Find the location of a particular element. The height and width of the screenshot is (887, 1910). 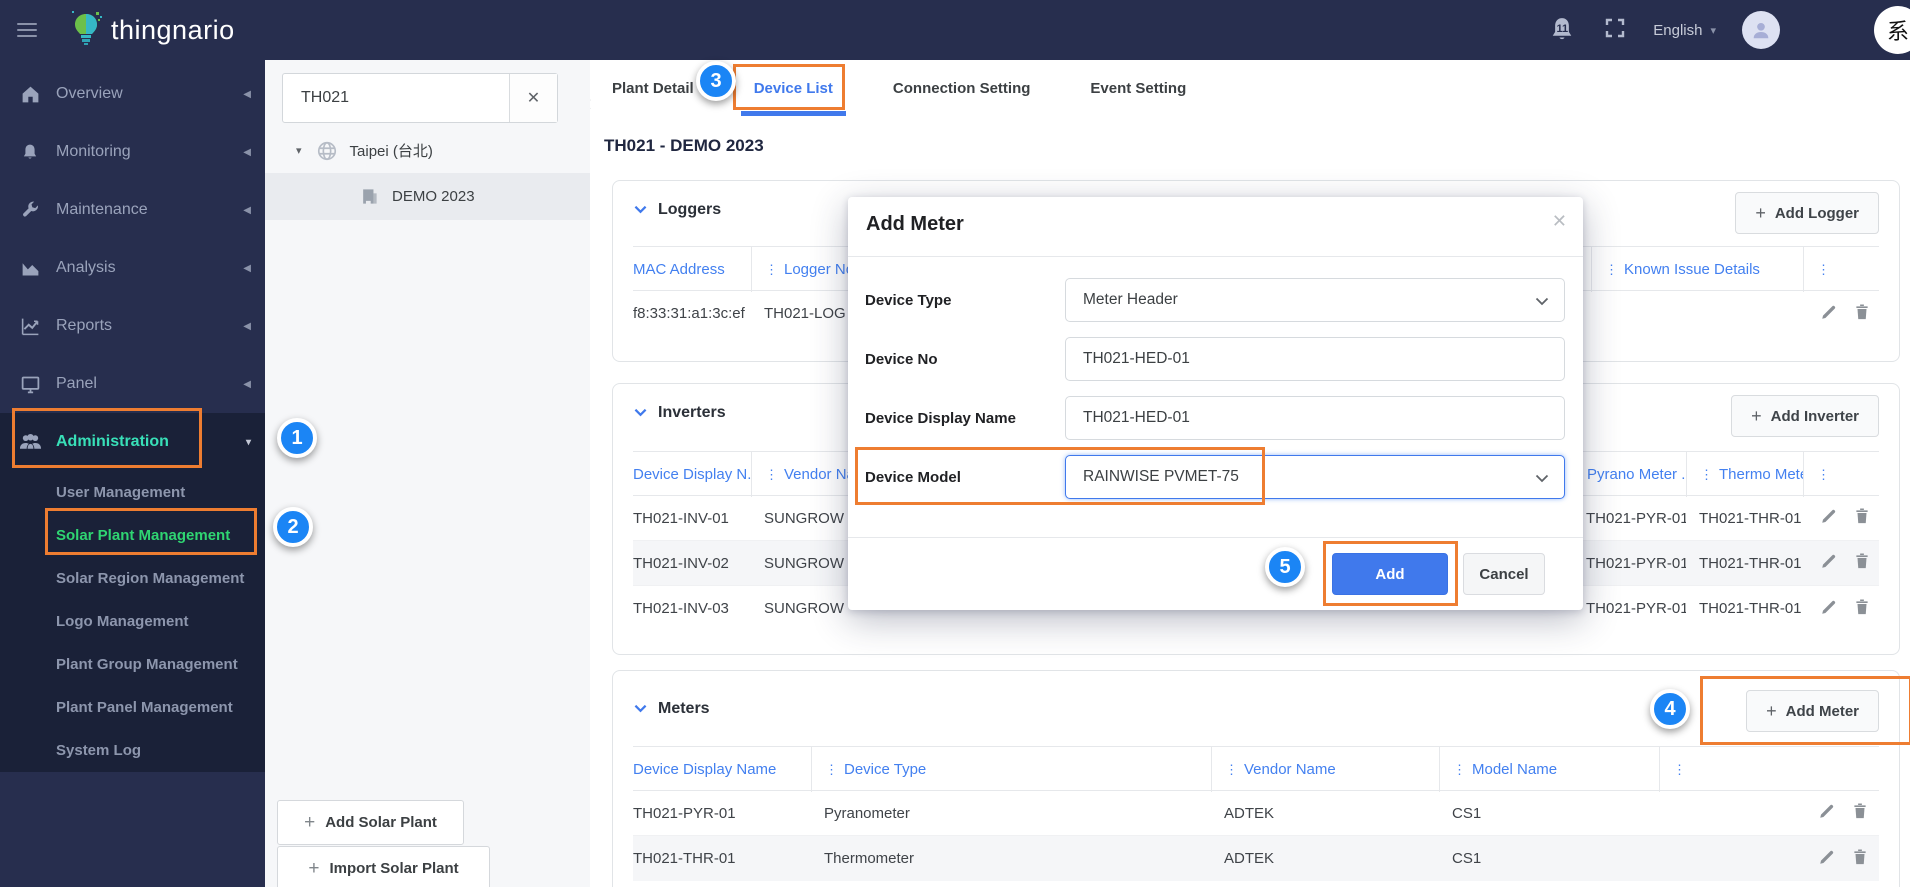

search-clear-icon: ✕ is located at coordinates (533, 98).